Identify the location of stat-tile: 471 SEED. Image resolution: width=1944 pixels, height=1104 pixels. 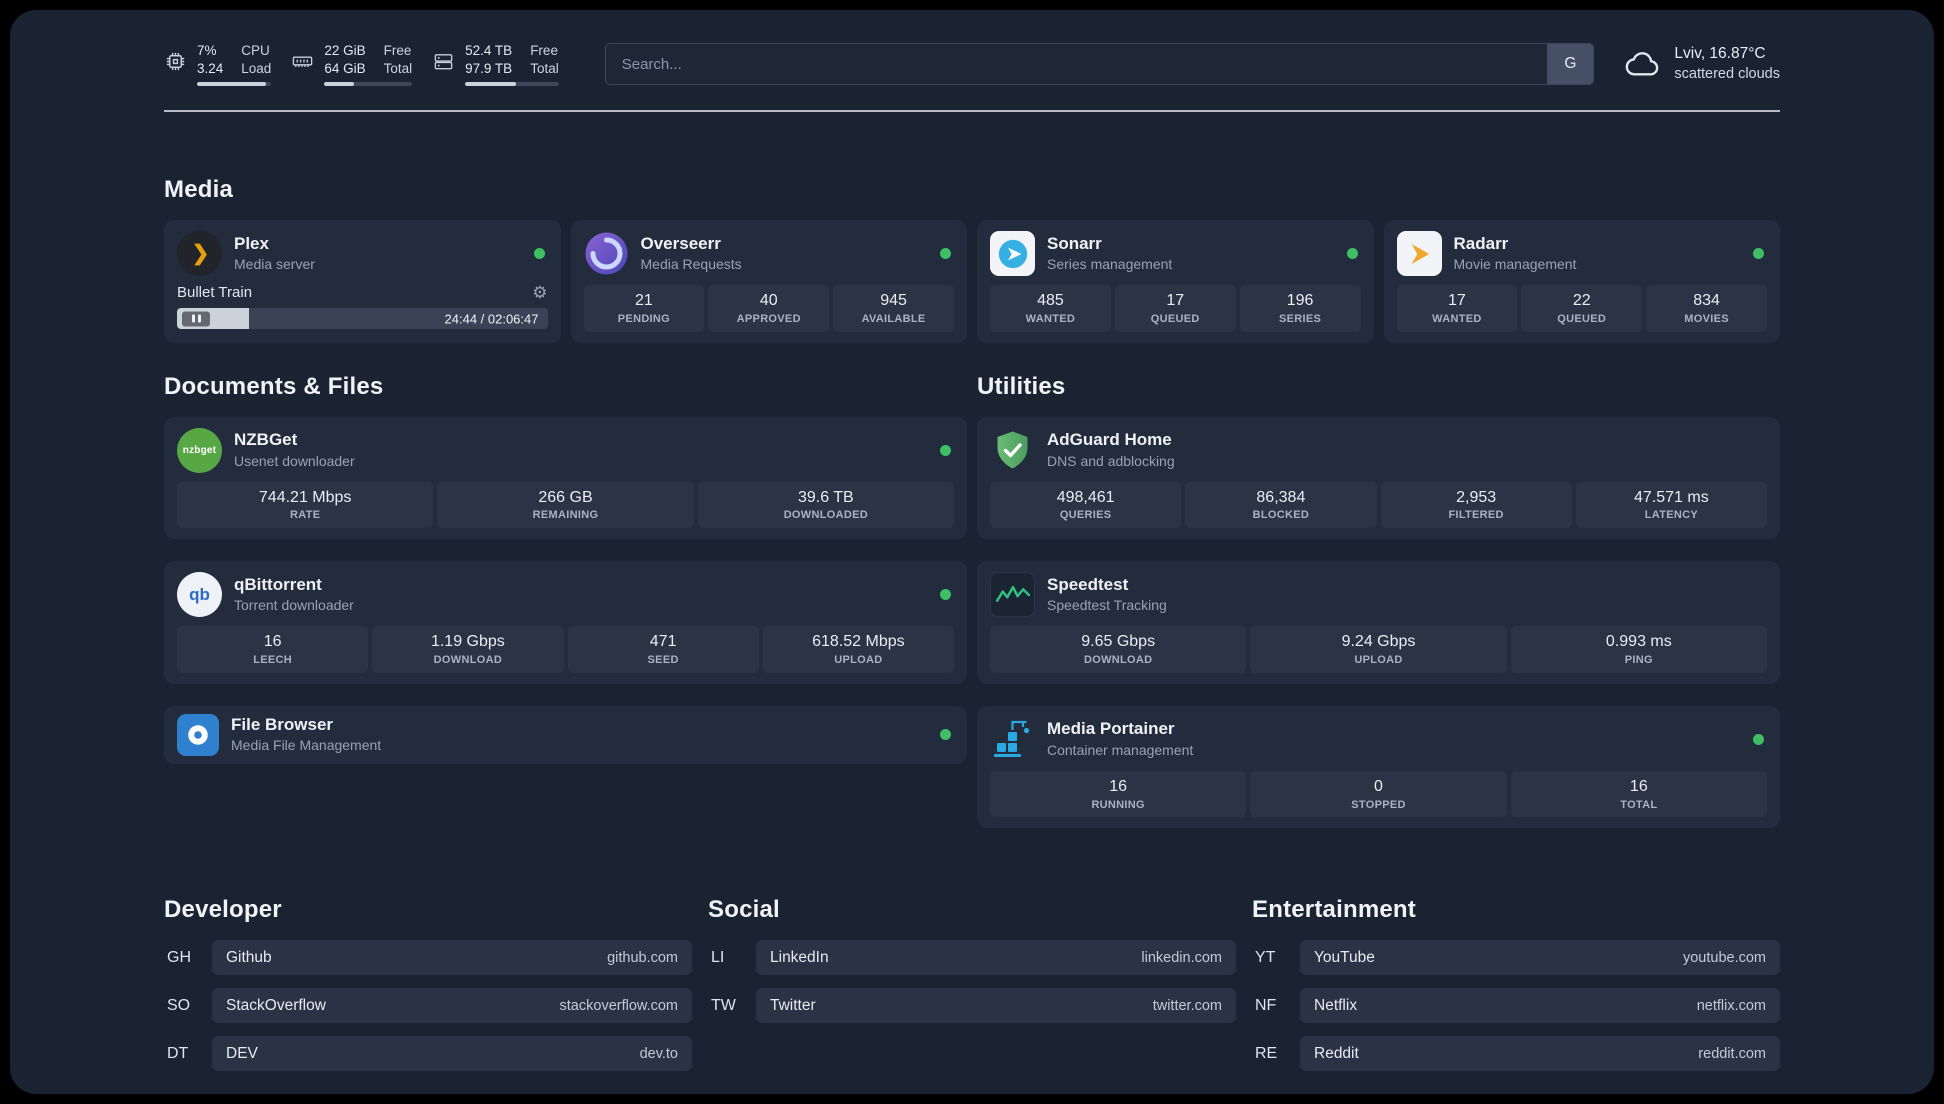
(663, 649).